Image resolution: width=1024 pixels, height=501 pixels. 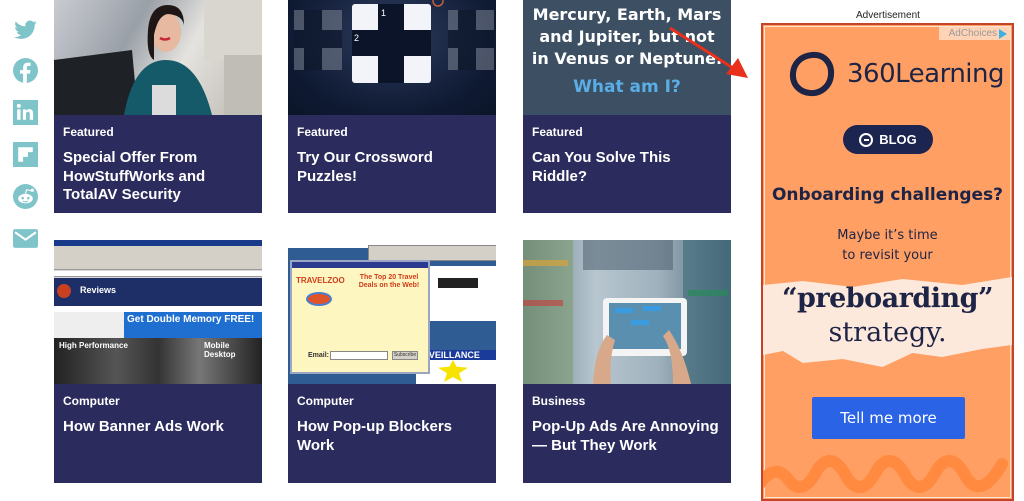 I want to click on banner-right-text: Mobile Desktop, so click(x=220, y=350).